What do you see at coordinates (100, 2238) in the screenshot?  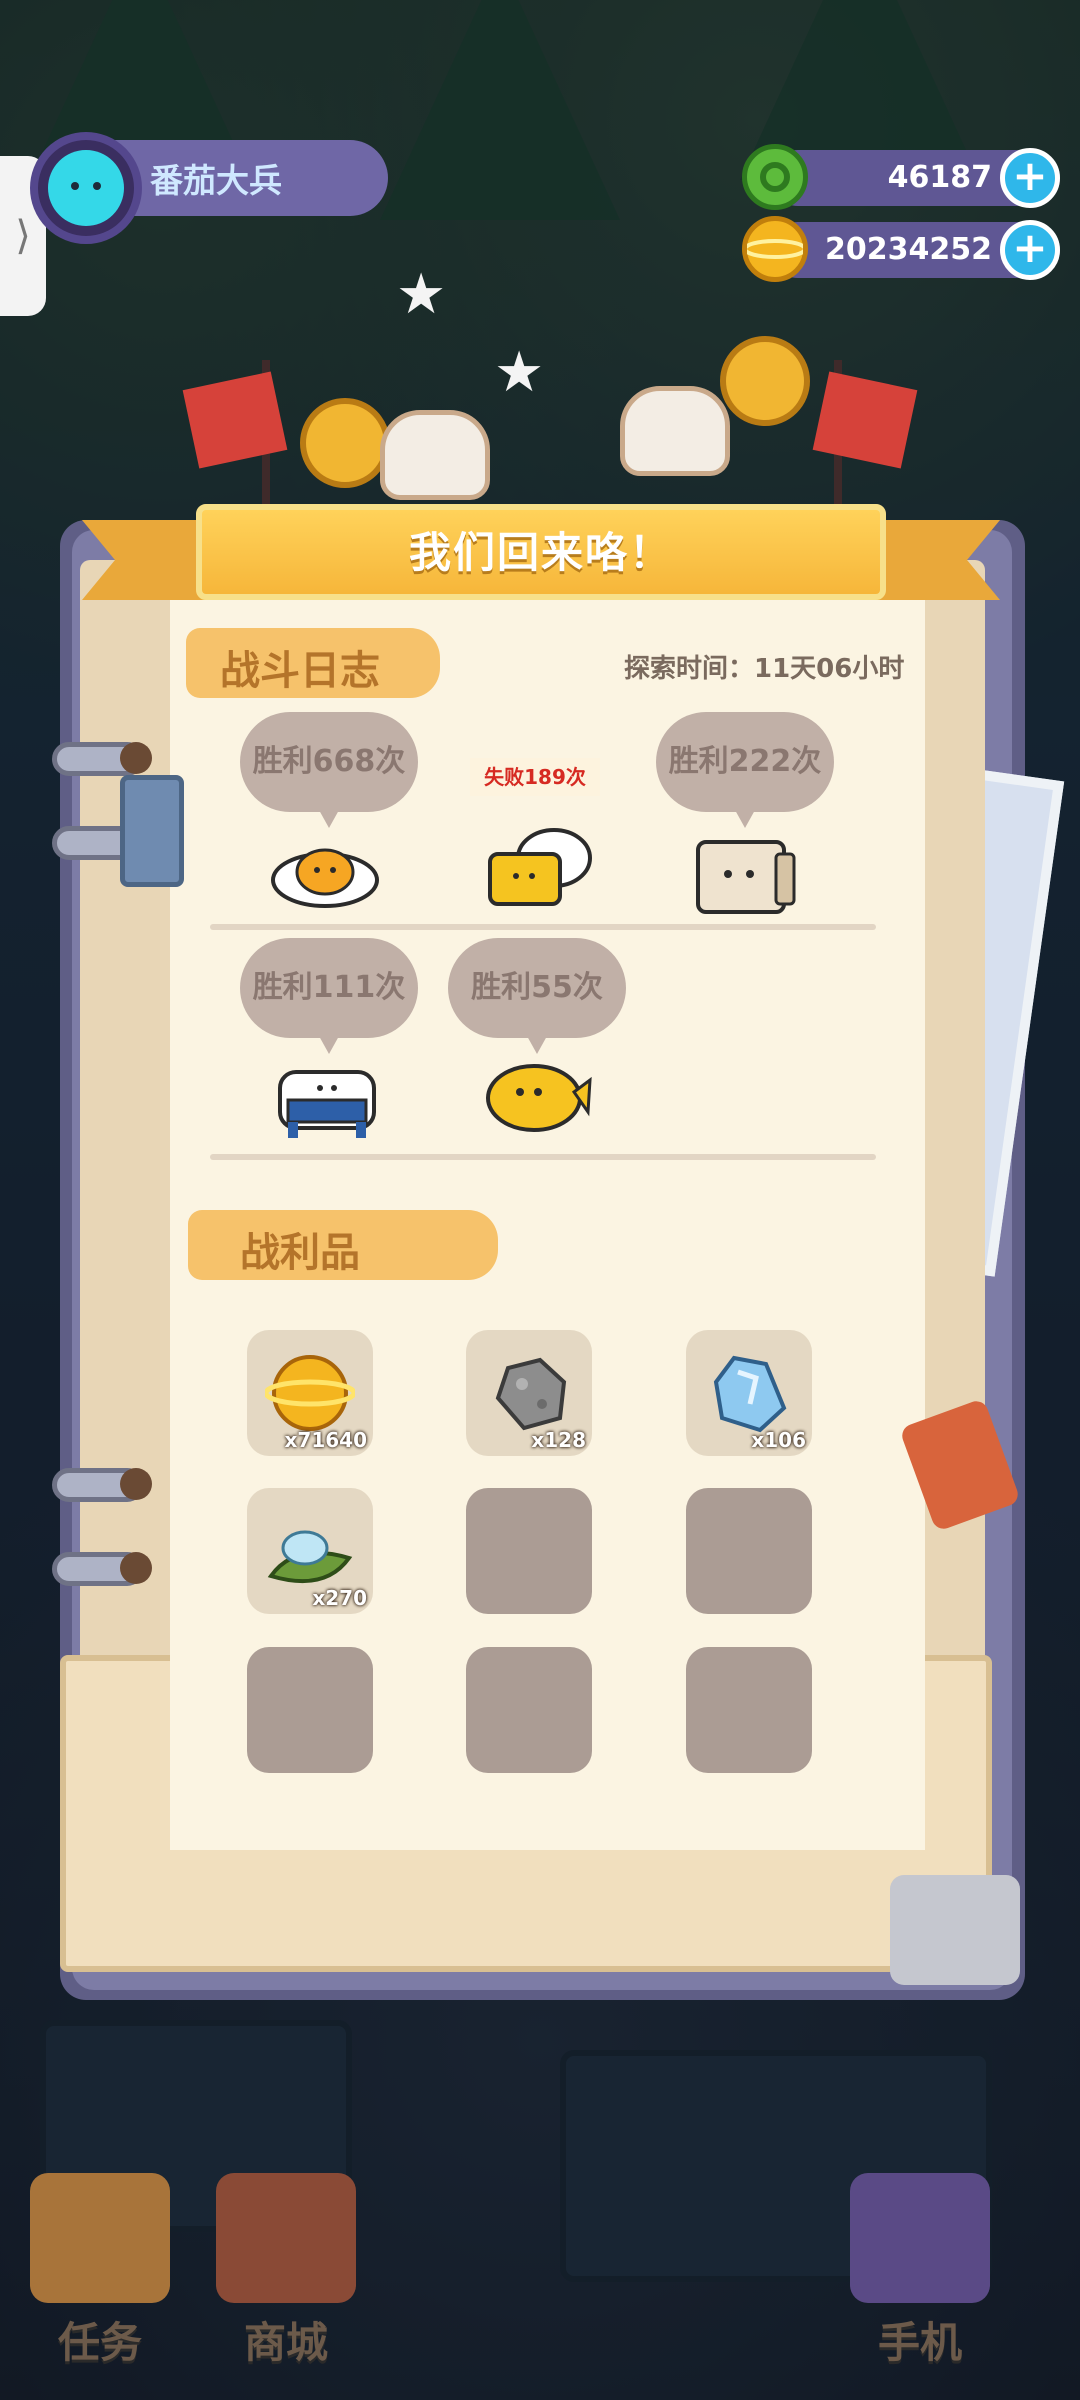 I see `task-book-icon` at bounding box center [100, 2238].